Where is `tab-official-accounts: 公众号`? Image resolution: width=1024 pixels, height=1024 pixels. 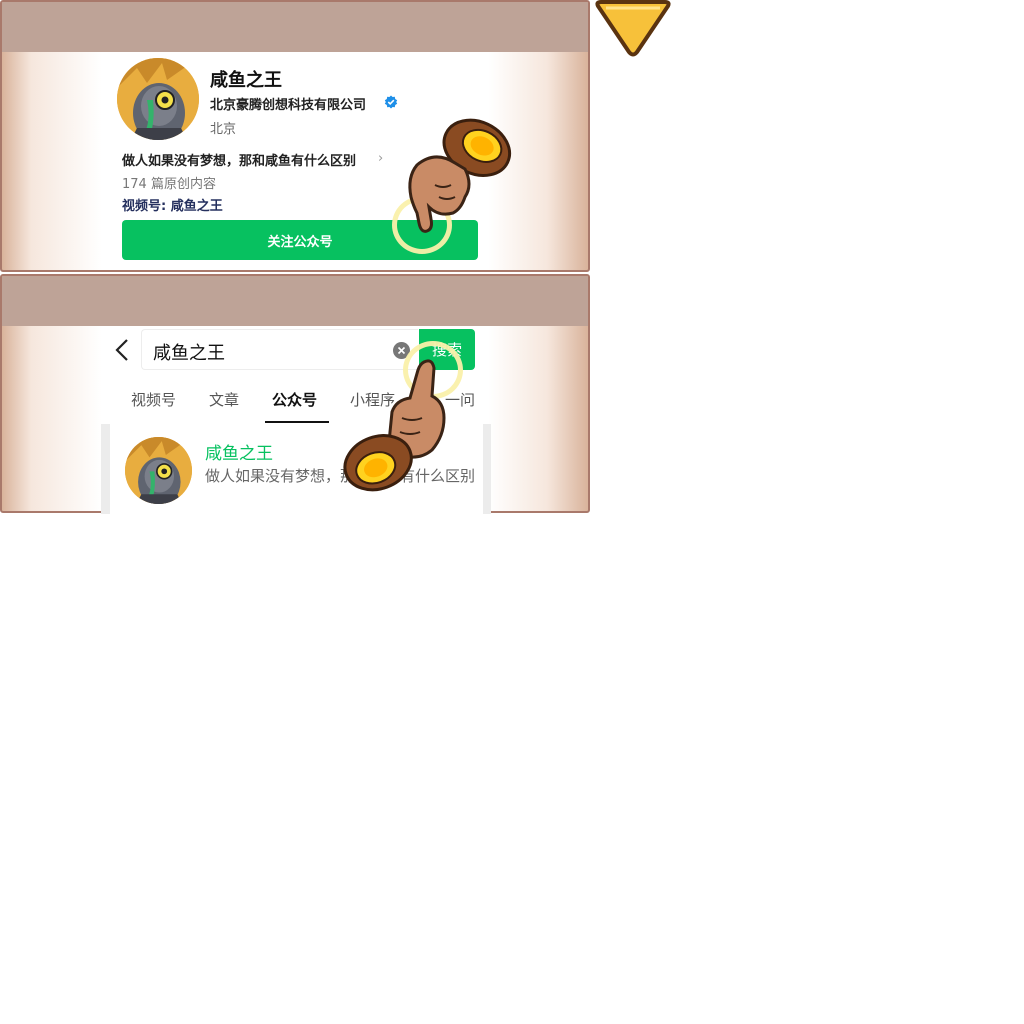
tab-official-accounts: 公众号 is located at coordinates (294, 399).